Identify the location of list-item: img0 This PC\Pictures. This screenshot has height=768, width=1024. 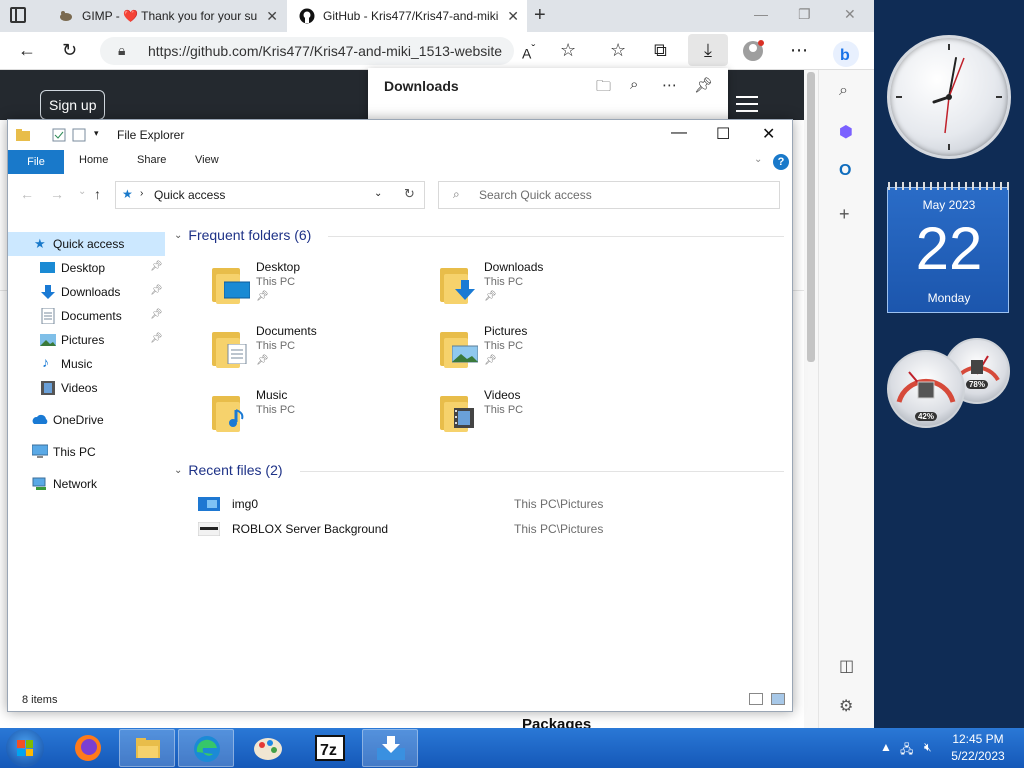
(493, 506).